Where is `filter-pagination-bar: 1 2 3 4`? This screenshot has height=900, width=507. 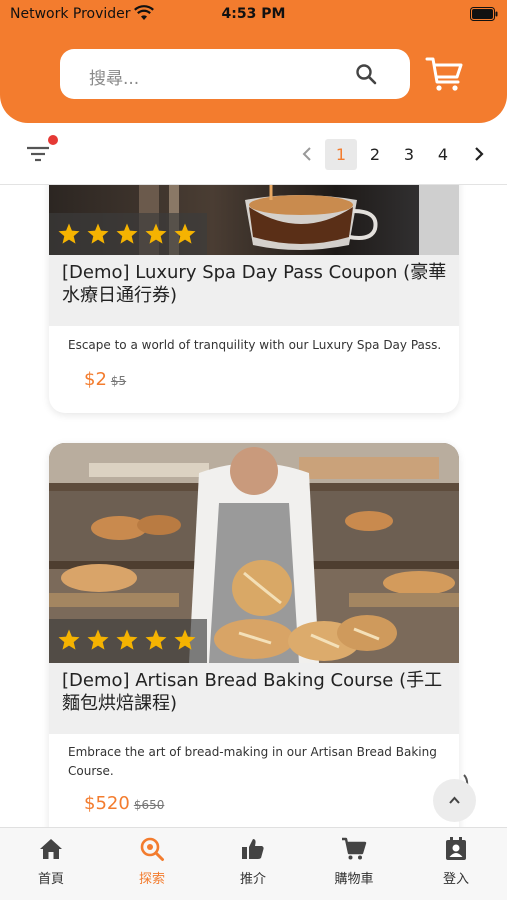 filter-pagination-bar: 1 2 3 4 is located at coordinates (253, 154).